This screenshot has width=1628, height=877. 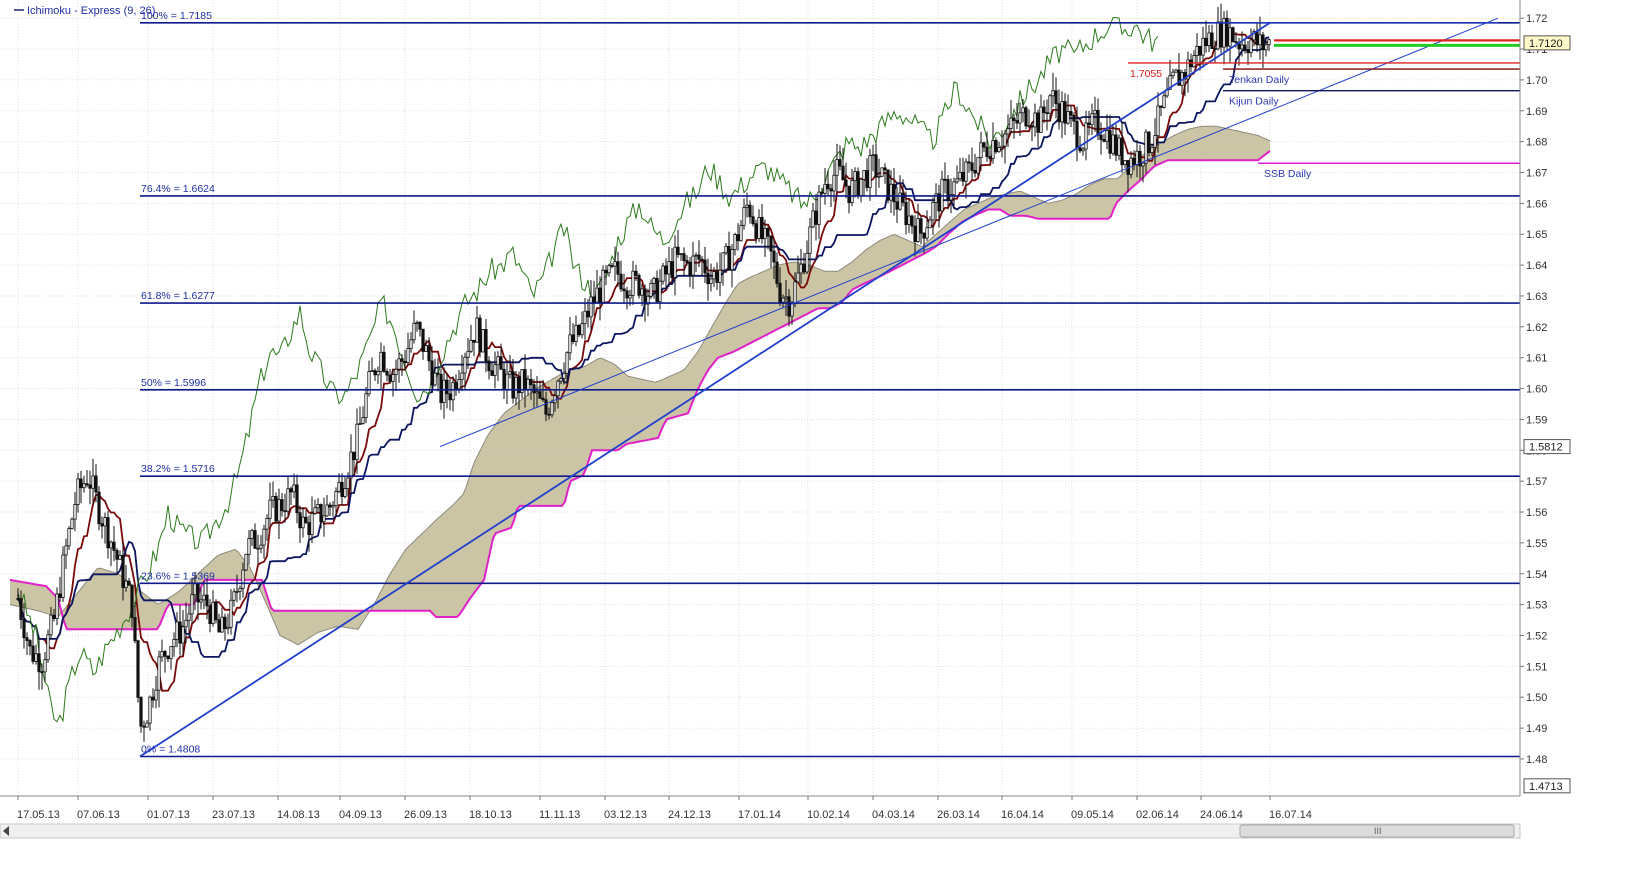 I want to click on scrollbar-layer: III, so click(x=760, y=831).